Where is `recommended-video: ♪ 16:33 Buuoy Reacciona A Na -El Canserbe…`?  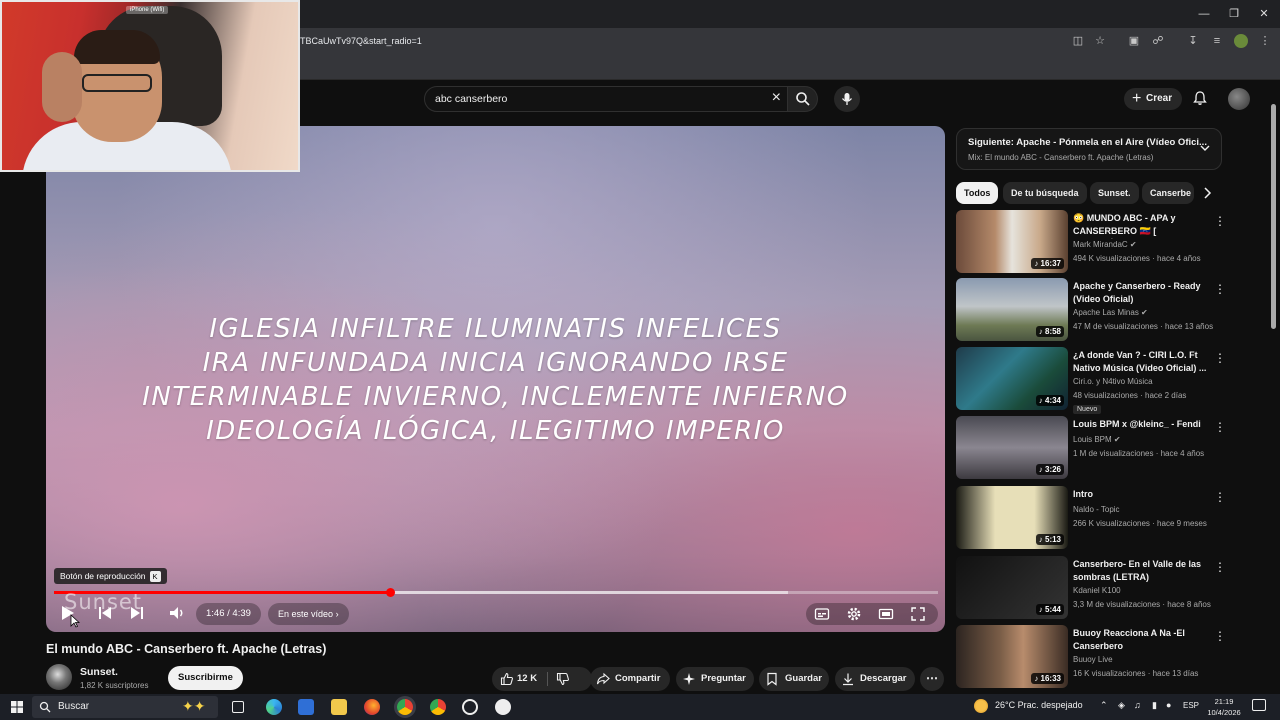 recommended-video: ♪ 16:33 Buuoy Reacciona A Na -El Canserbe… is located at coordinates (1091, 658).